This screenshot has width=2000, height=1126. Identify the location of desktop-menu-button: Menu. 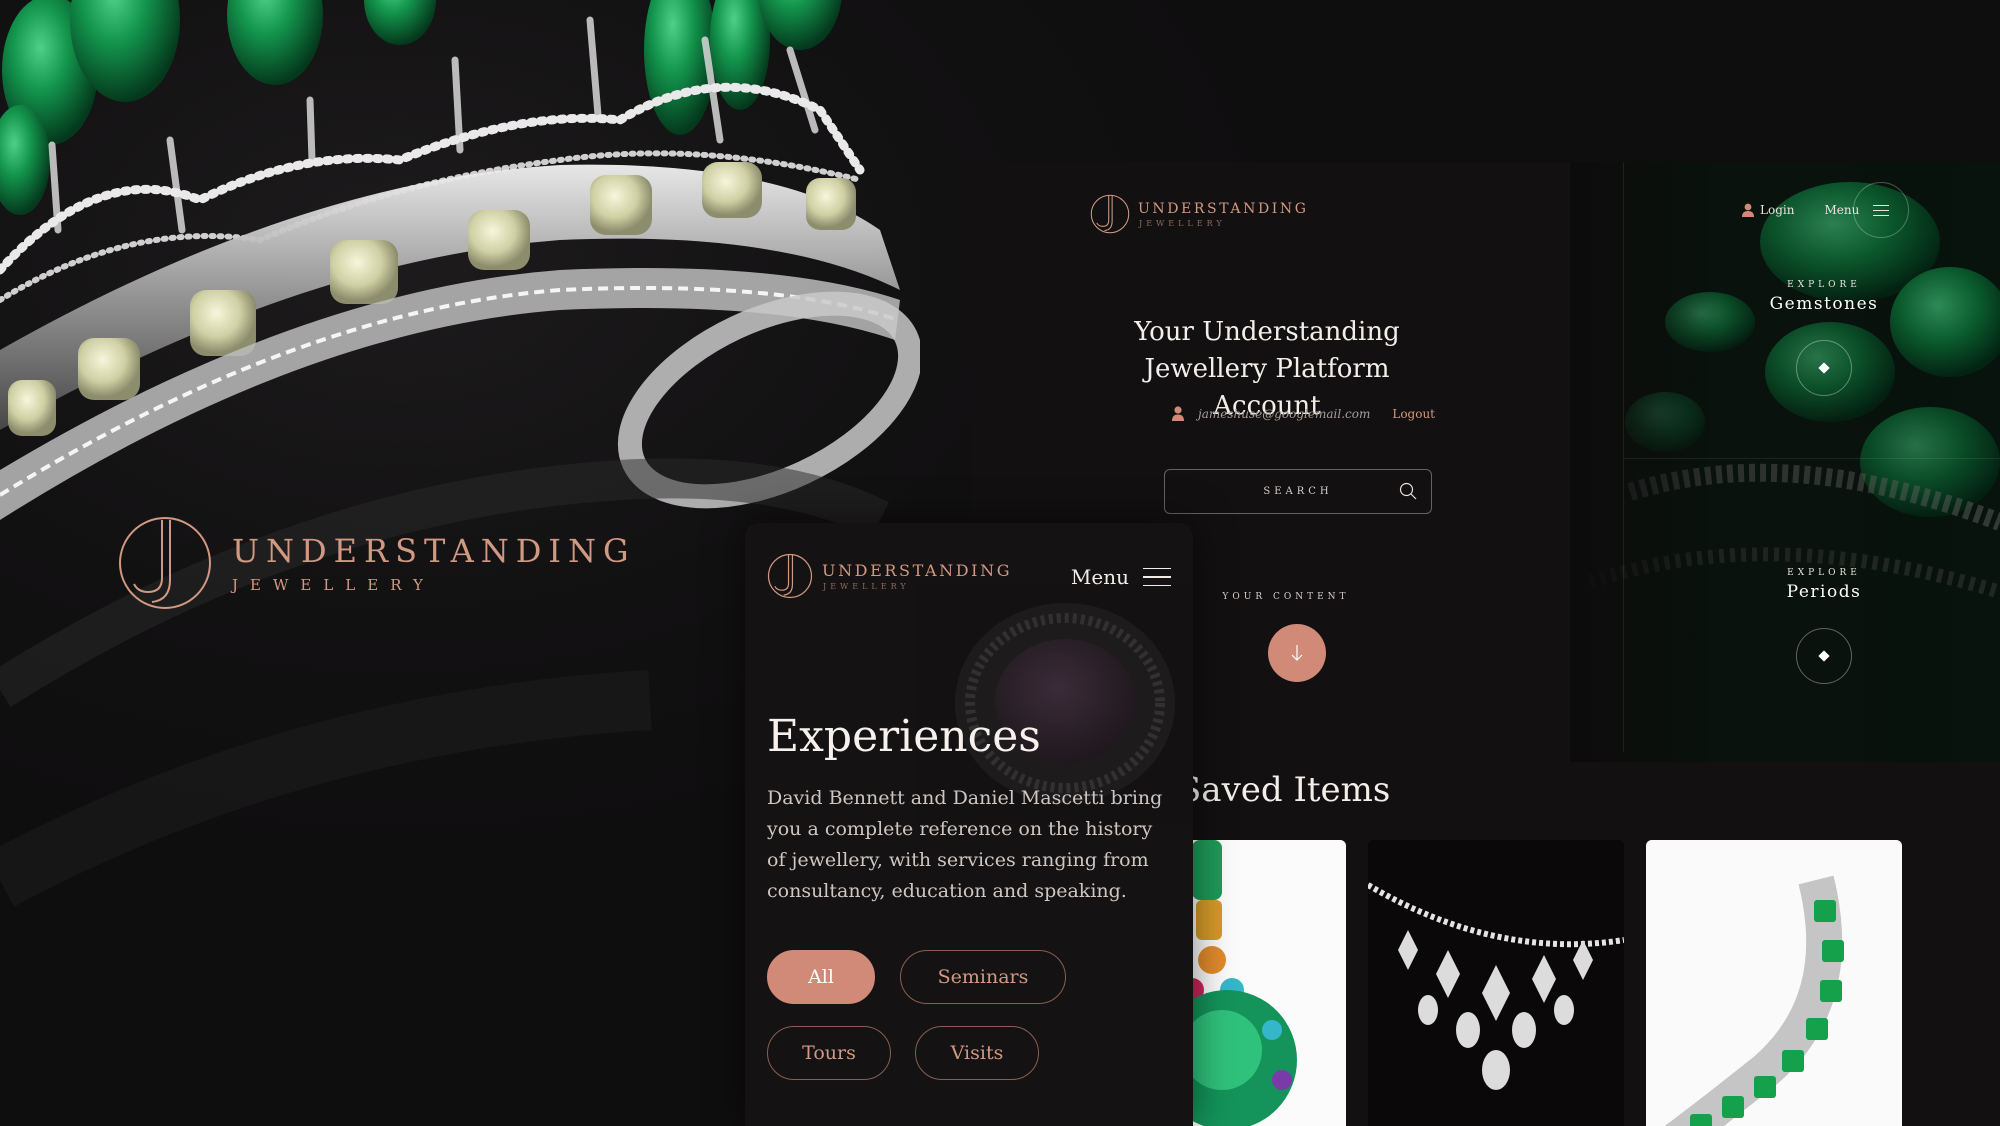
(1867, 210).